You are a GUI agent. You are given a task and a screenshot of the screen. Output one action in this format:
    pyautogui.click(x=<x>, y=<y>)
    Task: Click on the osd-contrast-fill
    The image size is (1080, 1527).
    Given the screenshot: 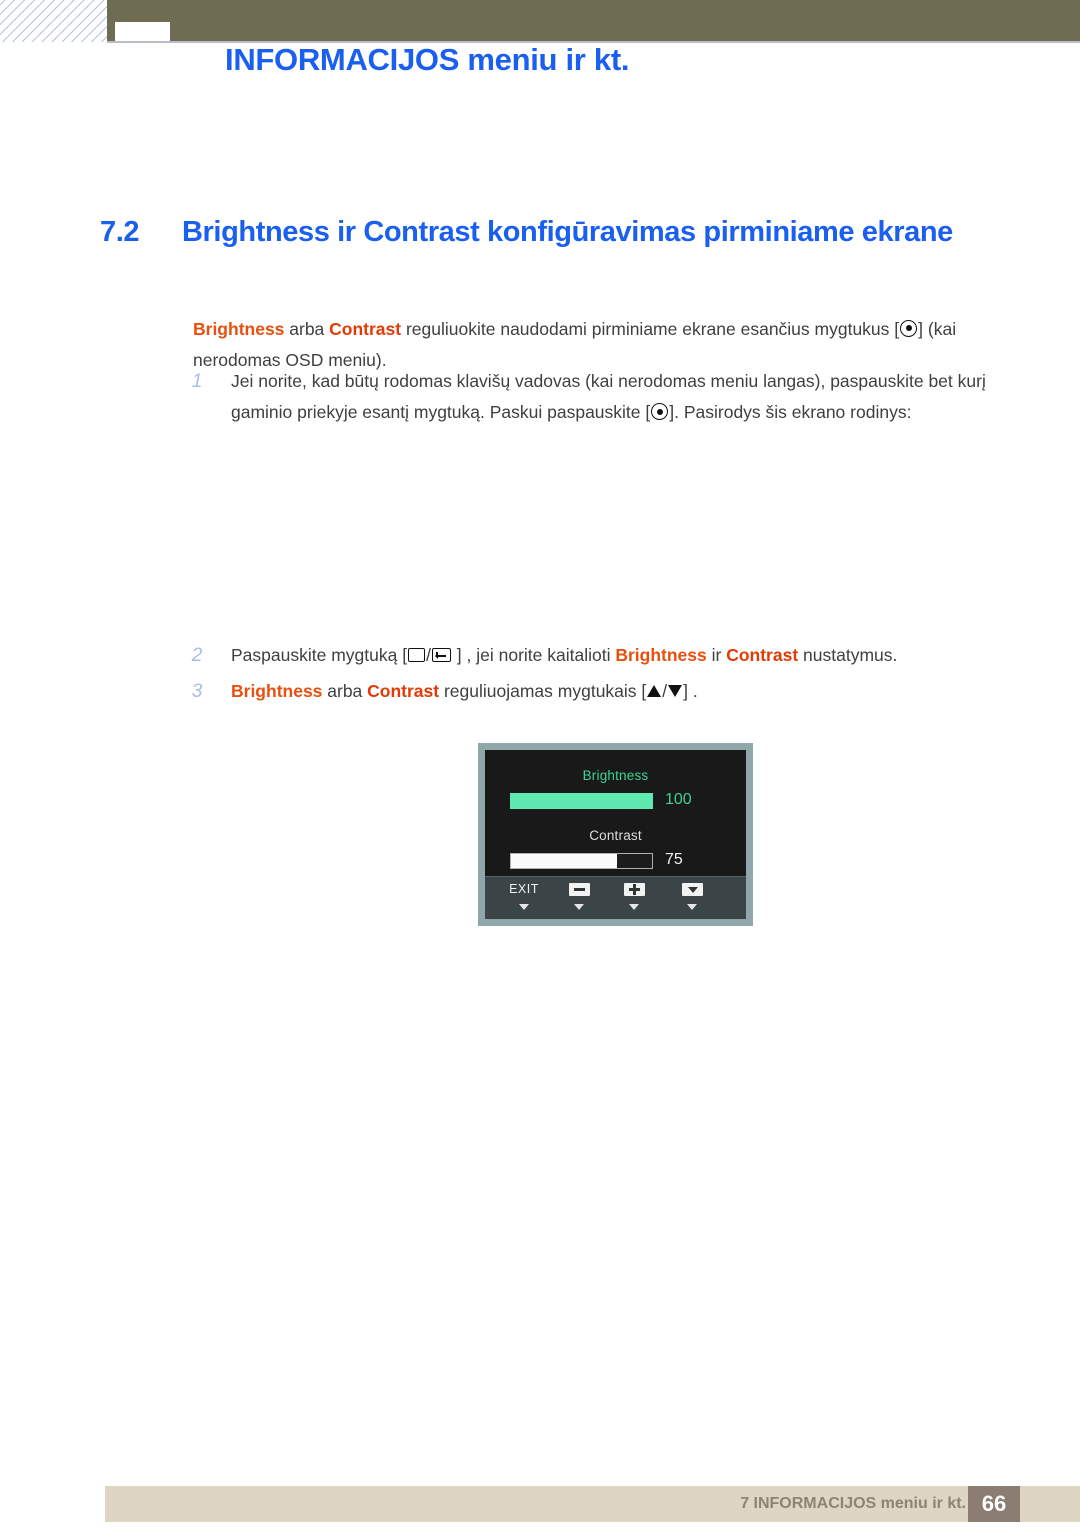 What is the action you would take?
    pyautogui.click(x=564, y=861)
    